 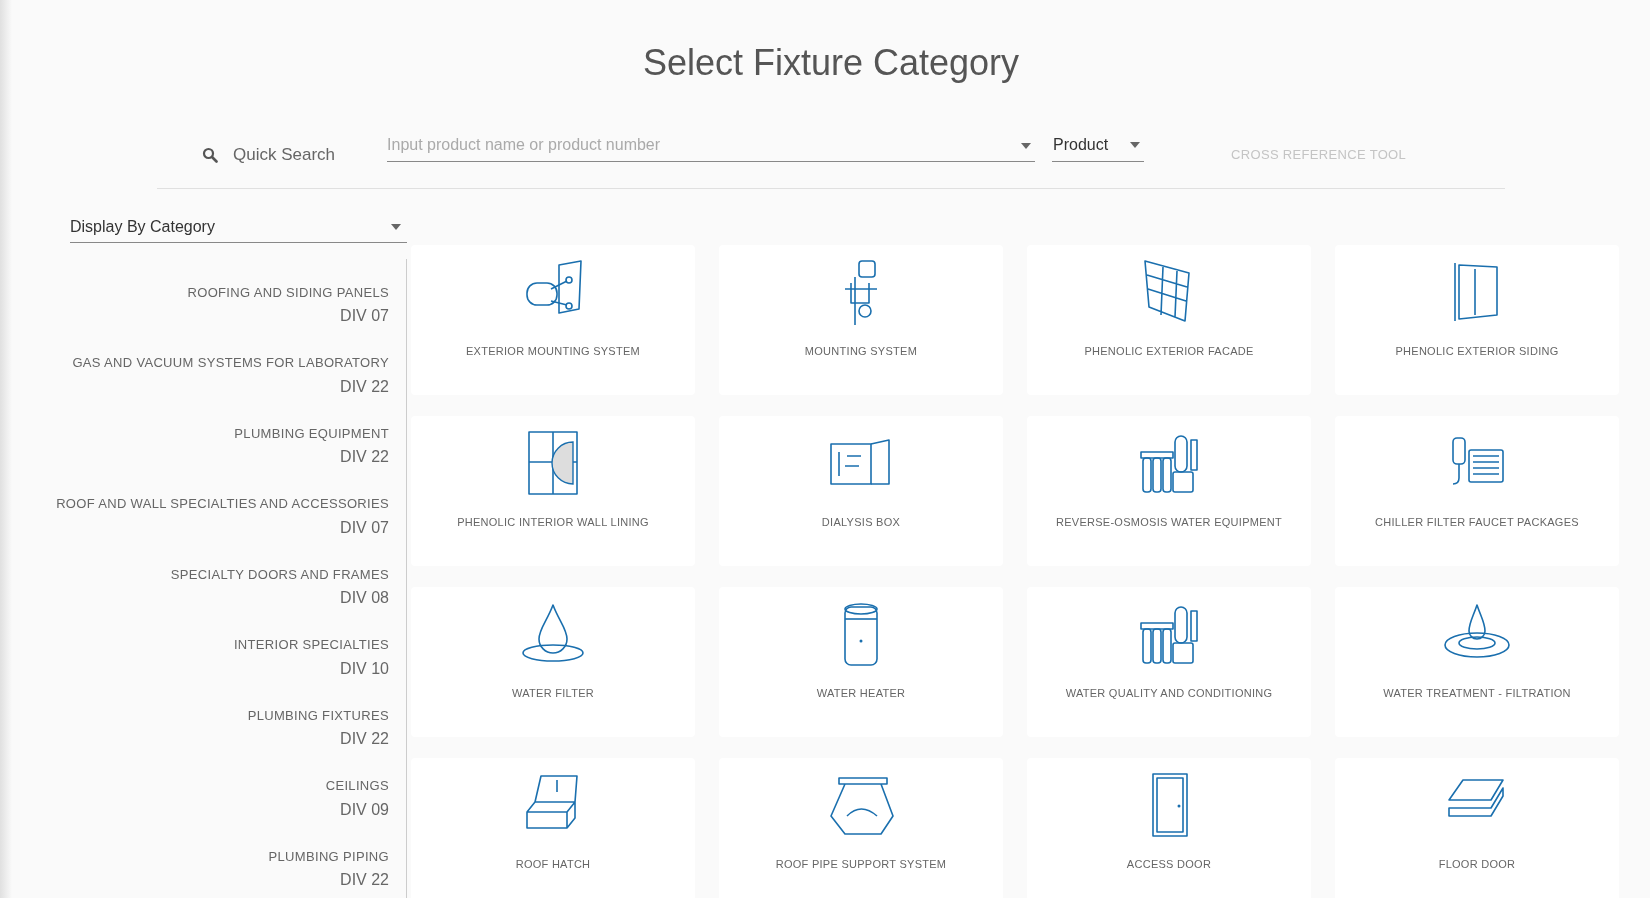 What do you see at coordinates (311, 433) in the screenshot?
I see `category-link: PLUMBING EQUIPMENT` at bounding box center [311, 433].